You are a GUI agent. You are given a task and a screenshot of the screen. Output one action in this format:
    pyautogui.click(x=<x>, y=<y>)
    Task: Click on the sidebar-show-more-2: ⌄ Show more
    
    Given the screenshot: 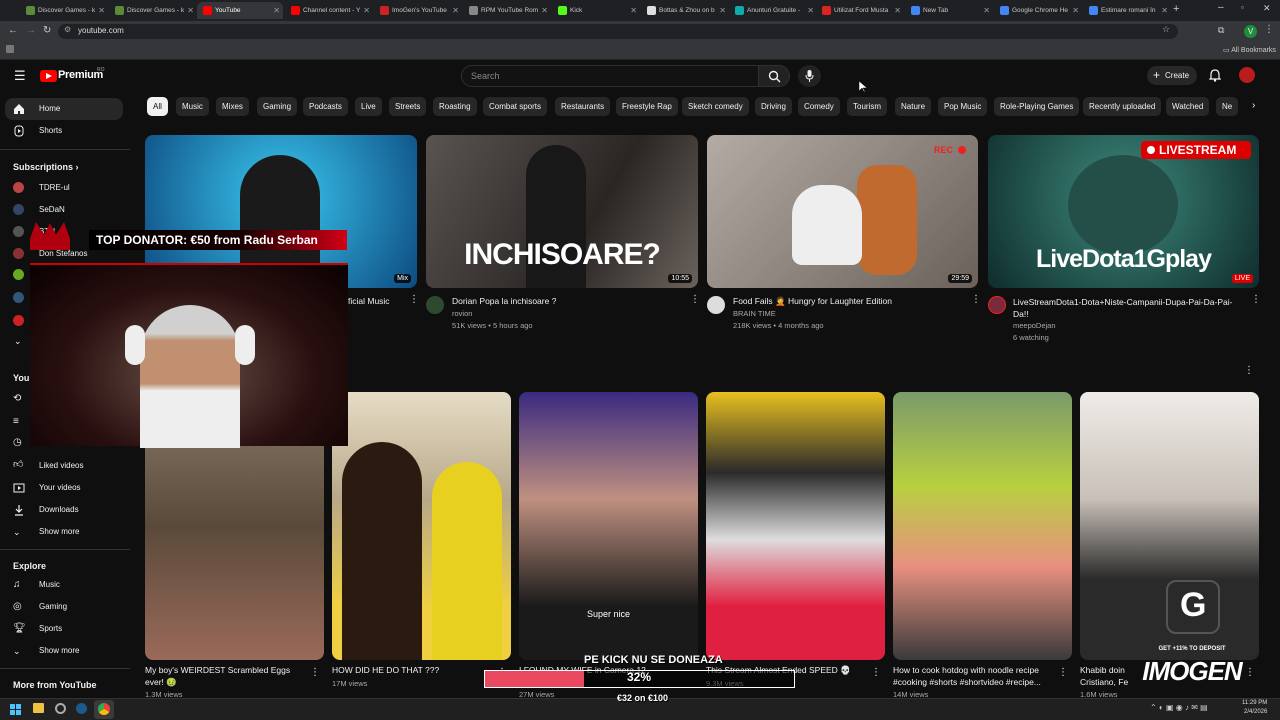 What is the action you would take?
    pyautogui.click(x=67, y=651)
    